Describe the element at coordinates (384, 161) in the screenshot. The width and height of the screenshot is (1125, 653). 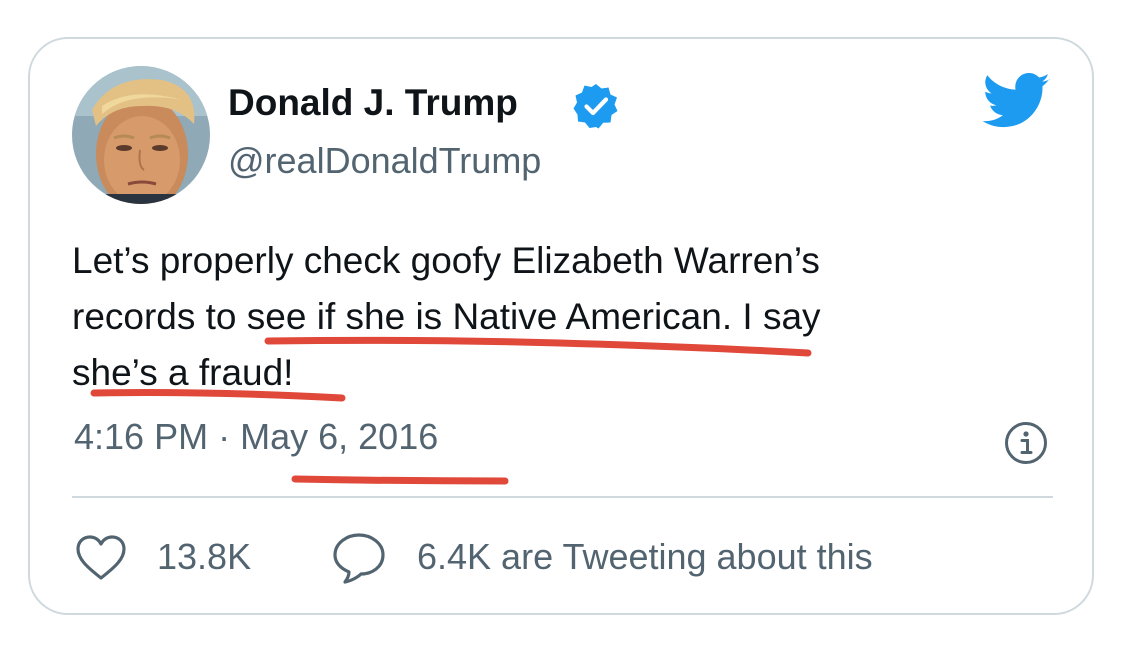
I see `author-handle: @realDonaldTrump` at that location.